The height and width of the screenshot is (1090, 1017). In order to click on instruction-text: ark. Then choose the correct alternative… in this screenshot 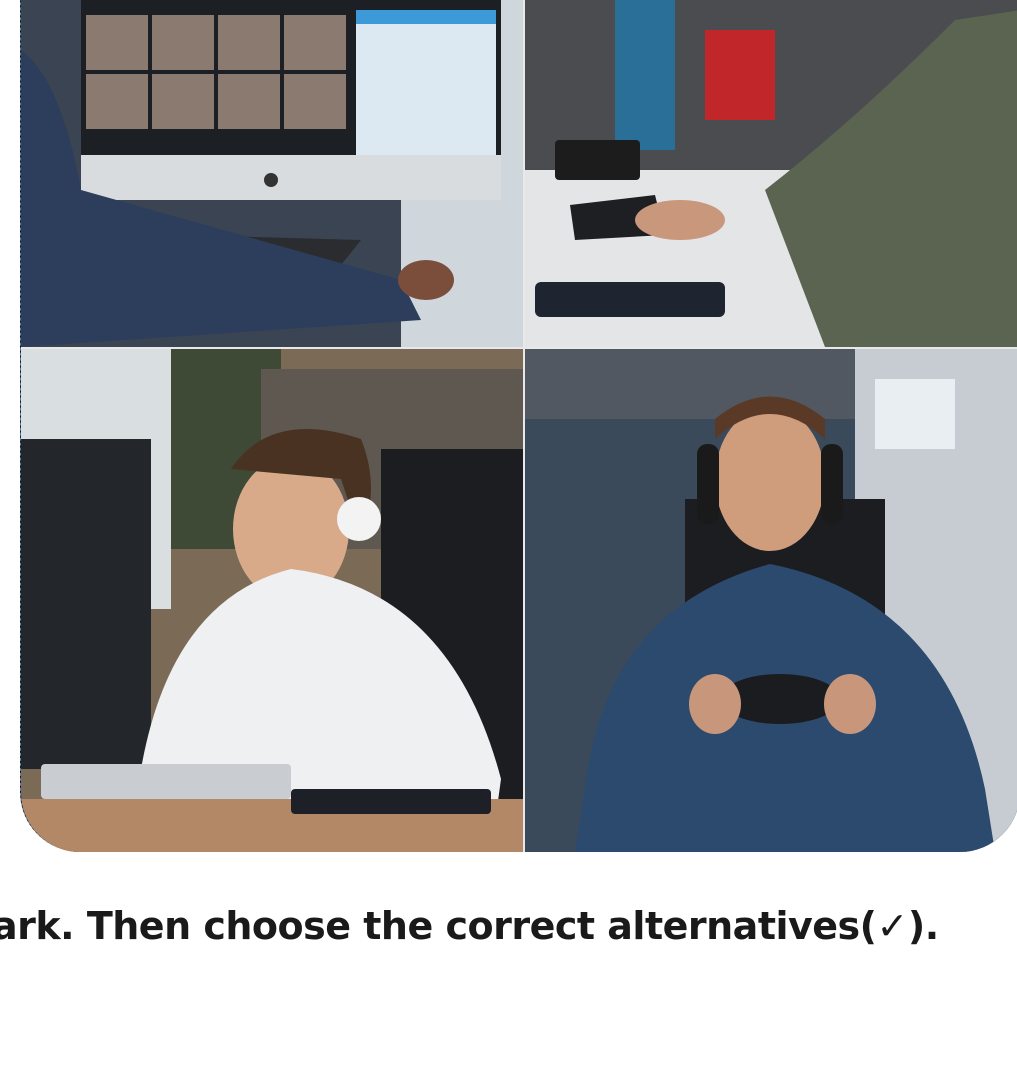, I will do `click(469, 926)`.